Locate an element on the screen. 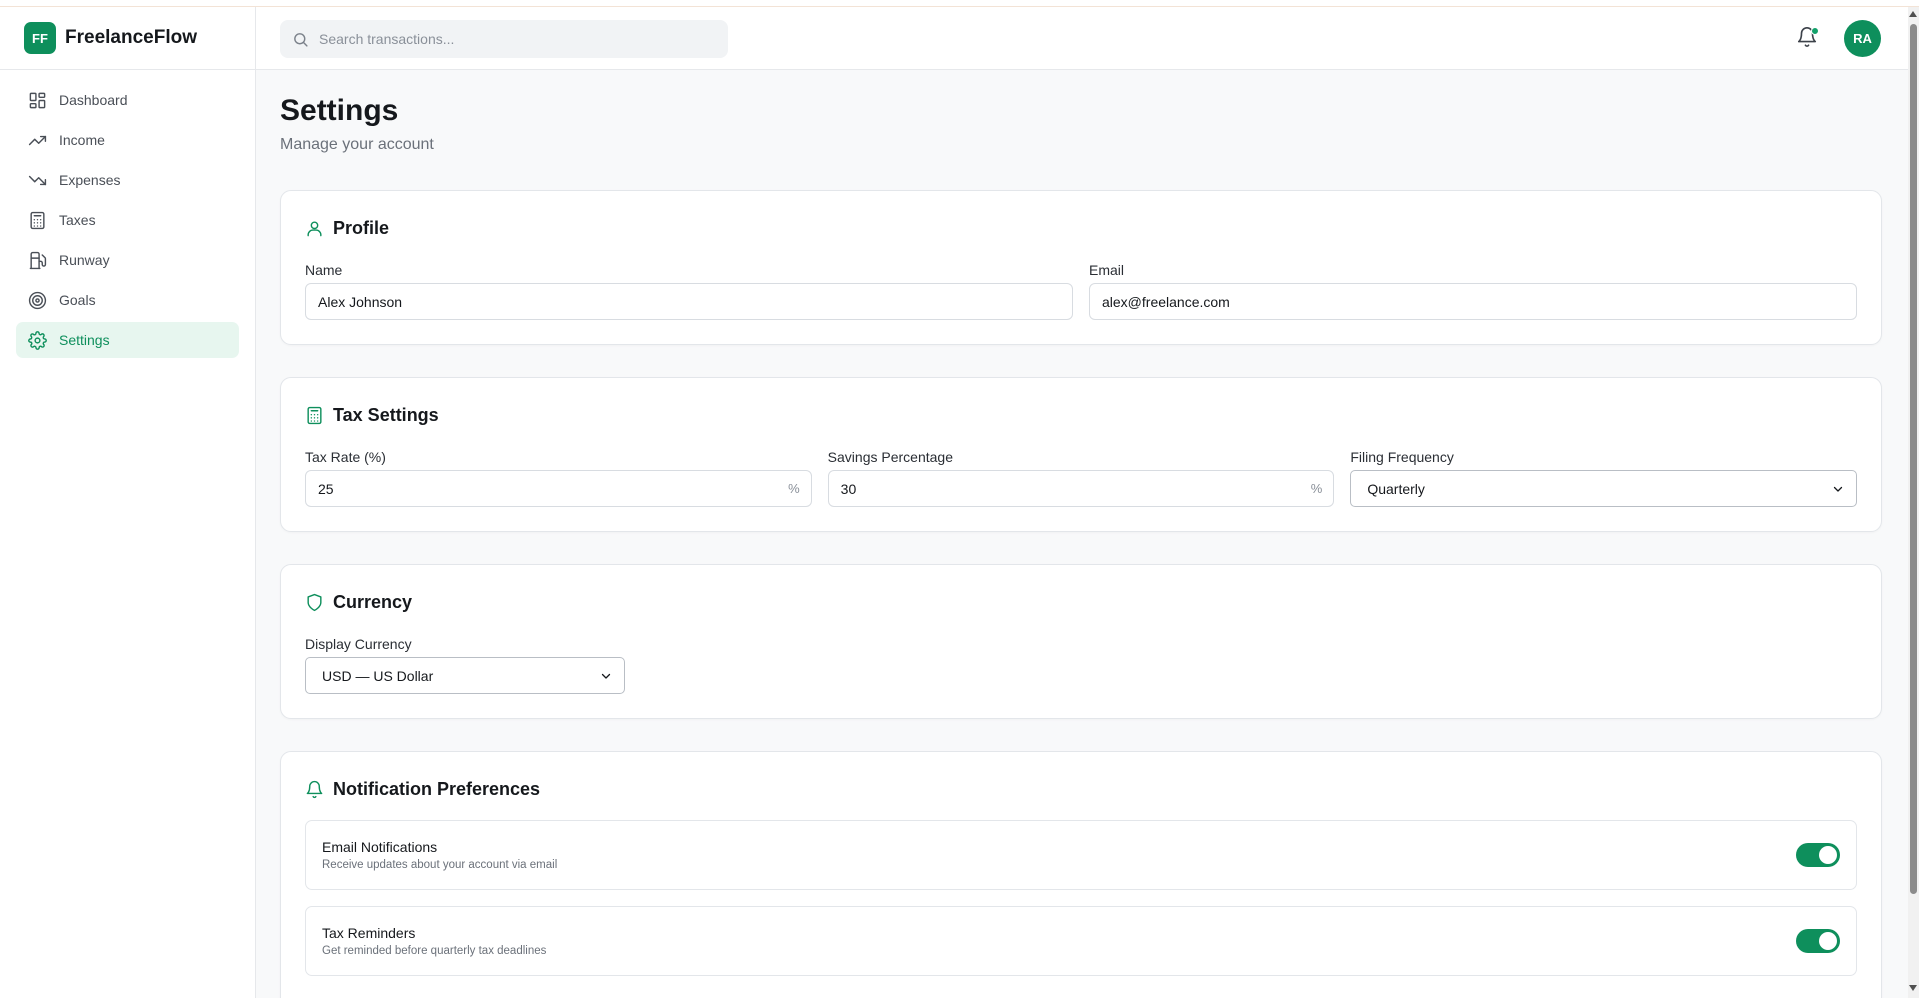 The image size is (1919, 998). email-notifications-toggle is located at coordinates (1818, 855).